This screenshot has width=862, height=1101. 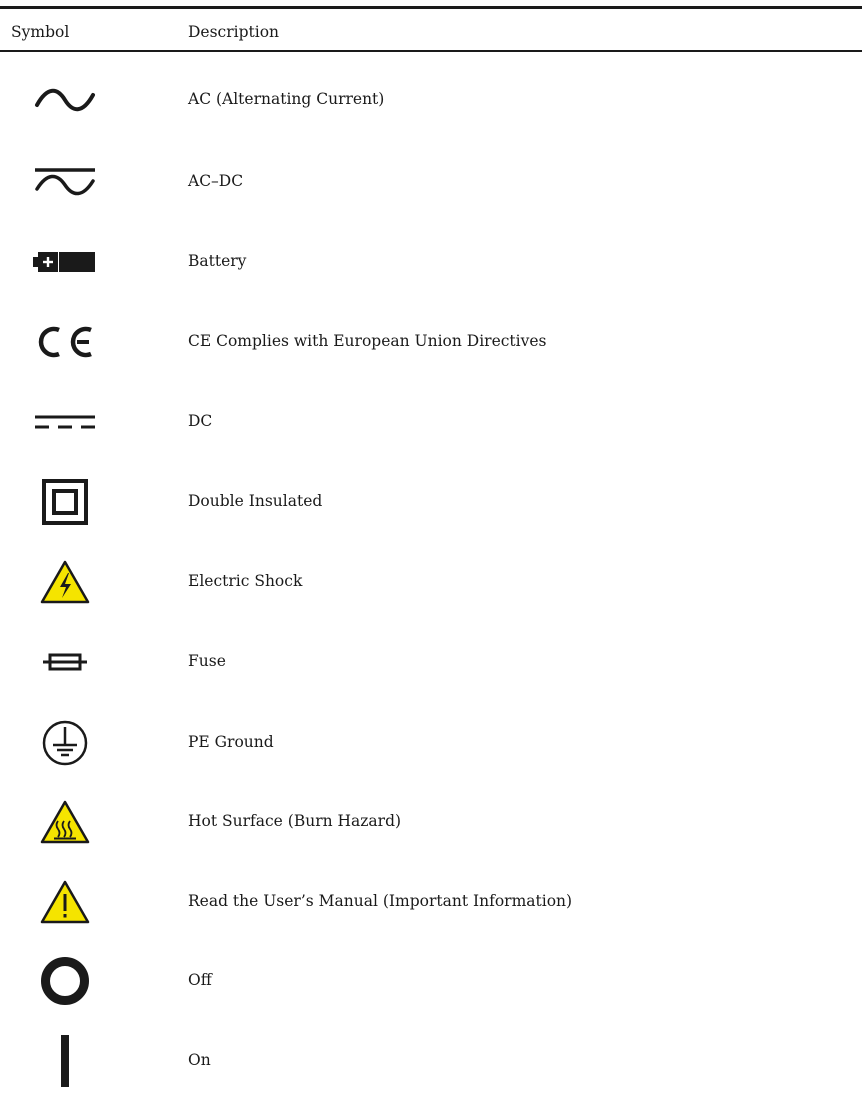 What do you see at coordinates (65, 743) in the screenshot?
I see `pe-ground-icon` at bounding box center [65, 743].